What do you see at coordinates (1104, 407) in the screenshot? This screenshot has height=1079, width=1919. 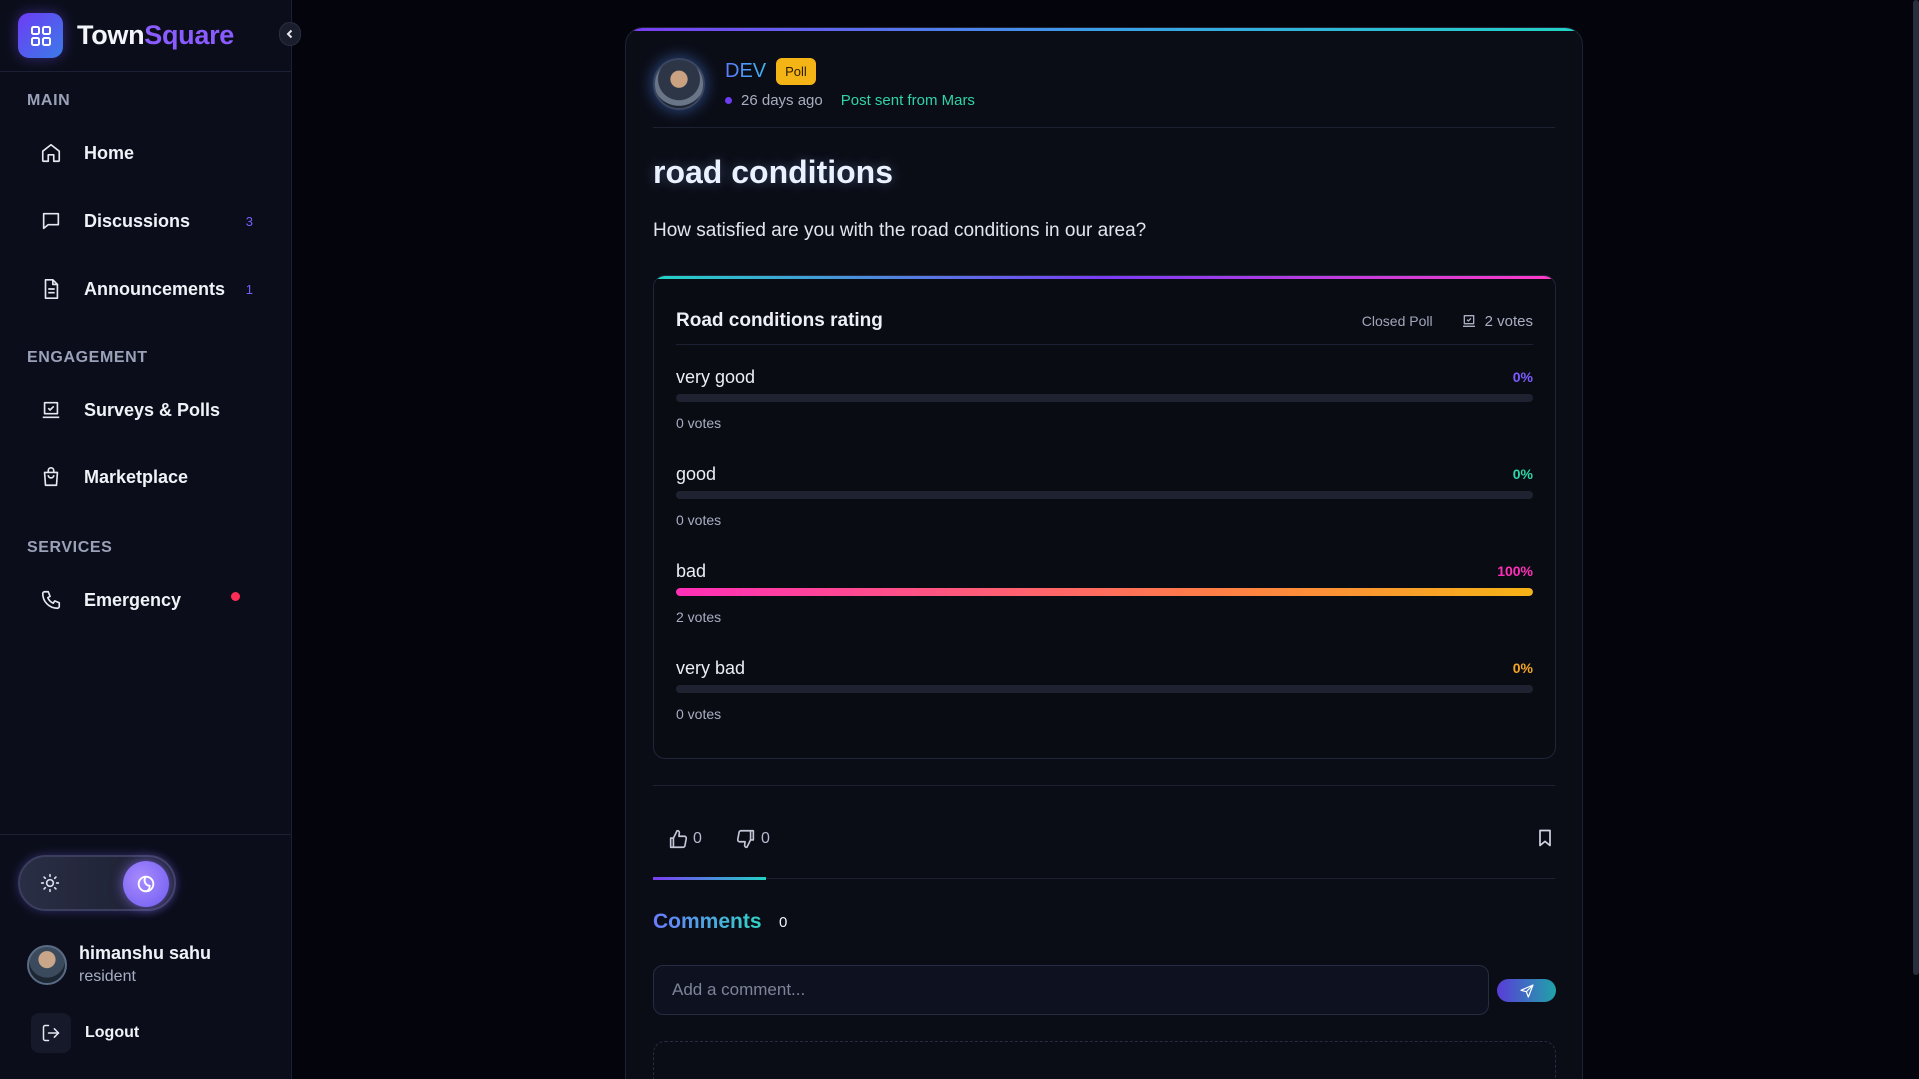 I see `poll-option: very good 0% 0 votes` at bounding box center [1104, 407].